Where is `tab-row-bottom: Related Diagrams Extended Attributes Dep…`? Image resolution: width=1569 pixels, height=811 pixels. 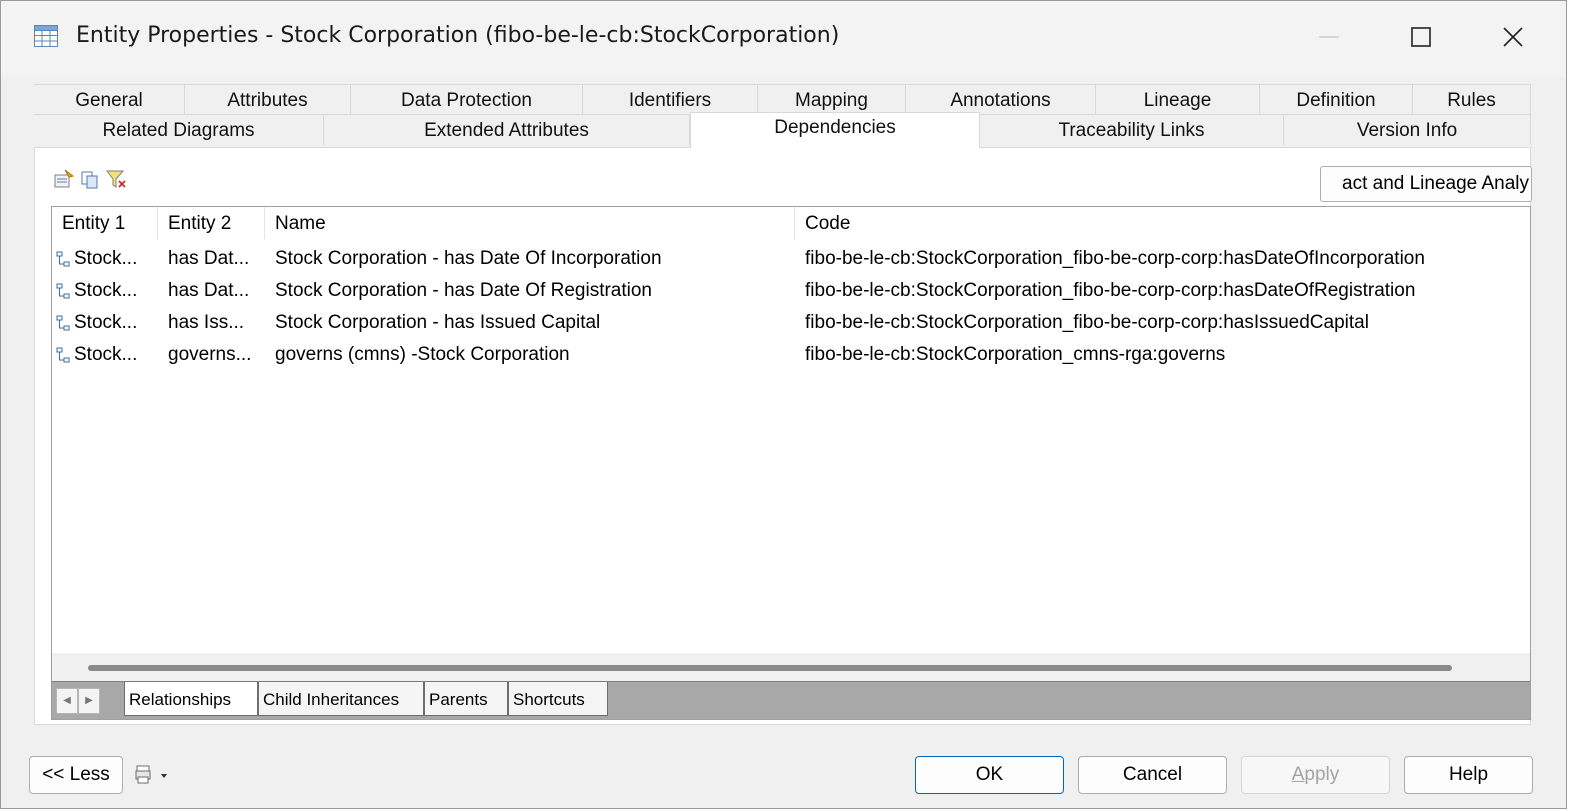
tab-row-bottom: Related Diagrams Extended Attributes Dep… is located at coordinates (782, 130).